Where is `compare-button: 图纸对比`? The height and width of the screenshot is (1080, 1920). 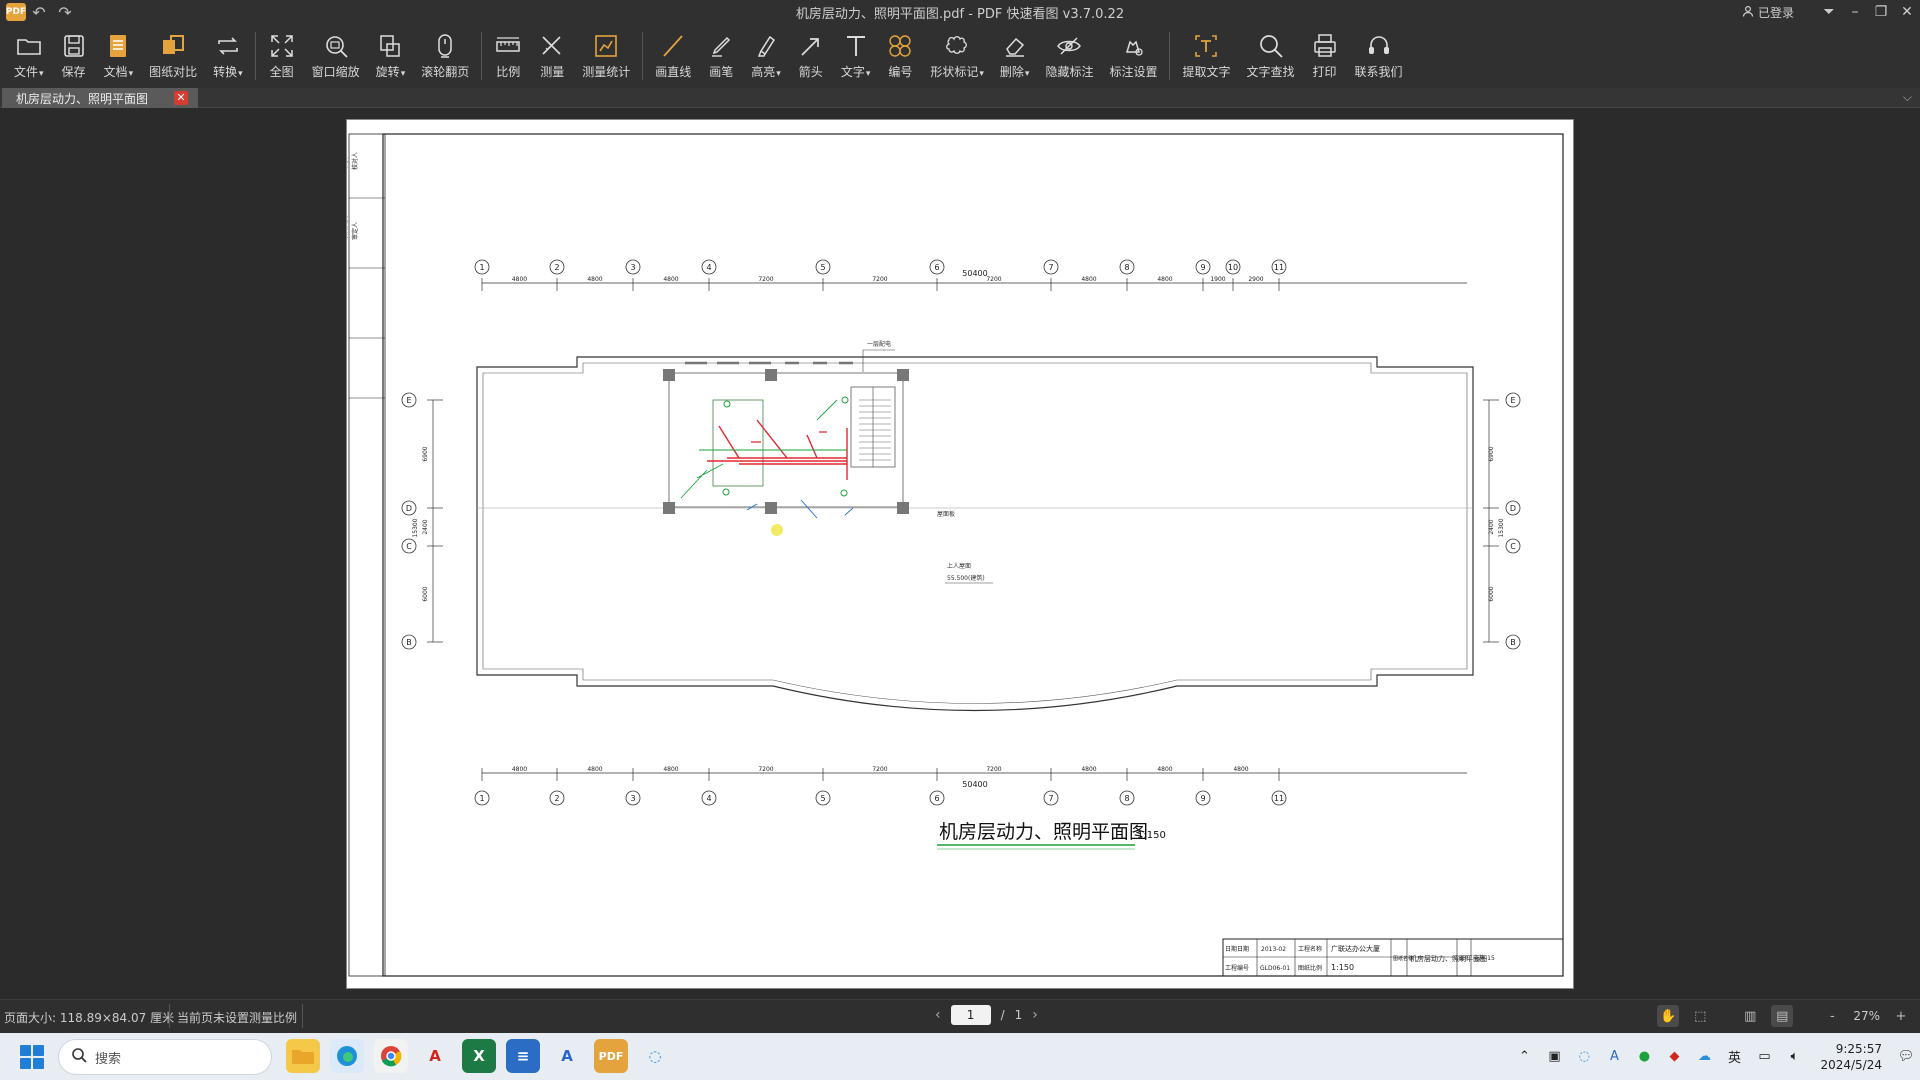 compare-button: 图纸对比 is located at coordinates (173, 56).